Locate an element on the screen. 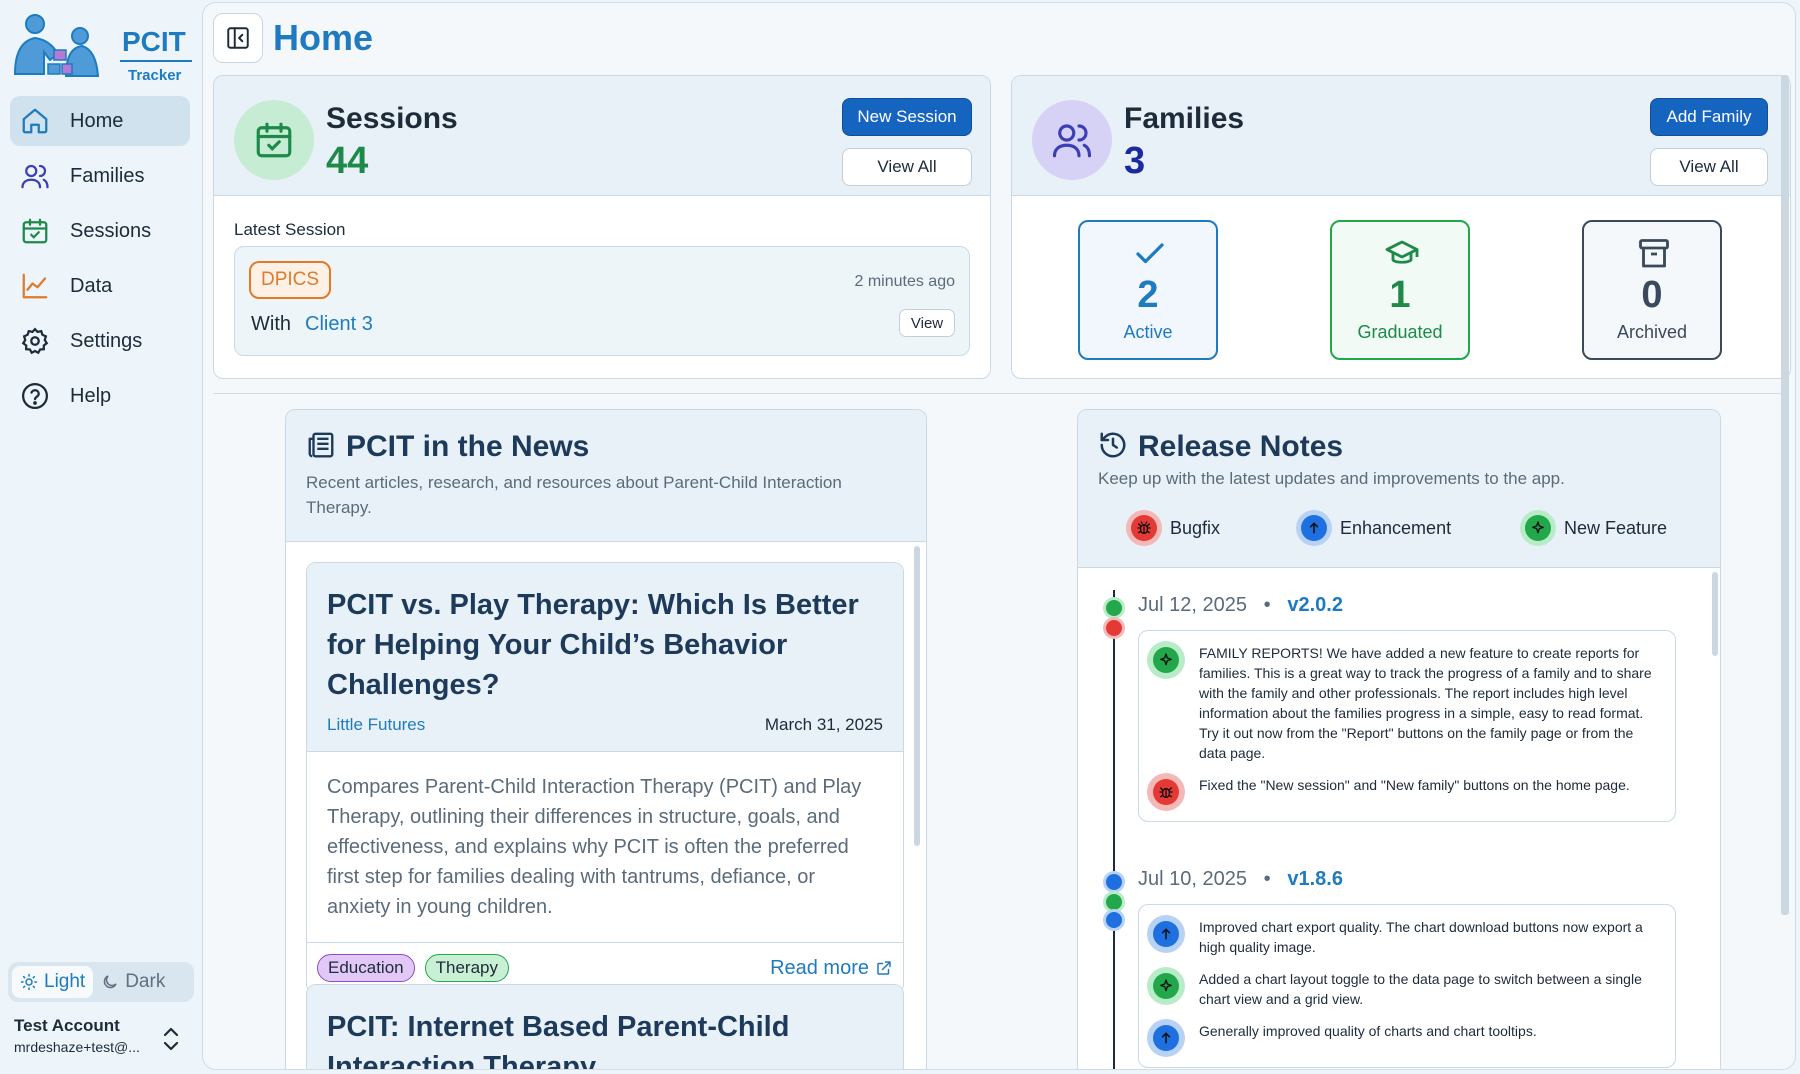 This screenshot has height=1074, width=1800. families-graduated-label: Graduated is located at coordinates (1400, 332).